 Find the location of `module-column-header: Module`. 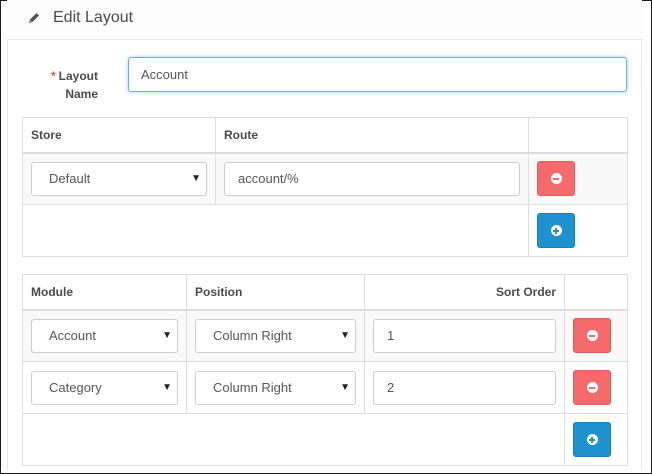

module-column-header: Module is located at coordinates (104, 292).